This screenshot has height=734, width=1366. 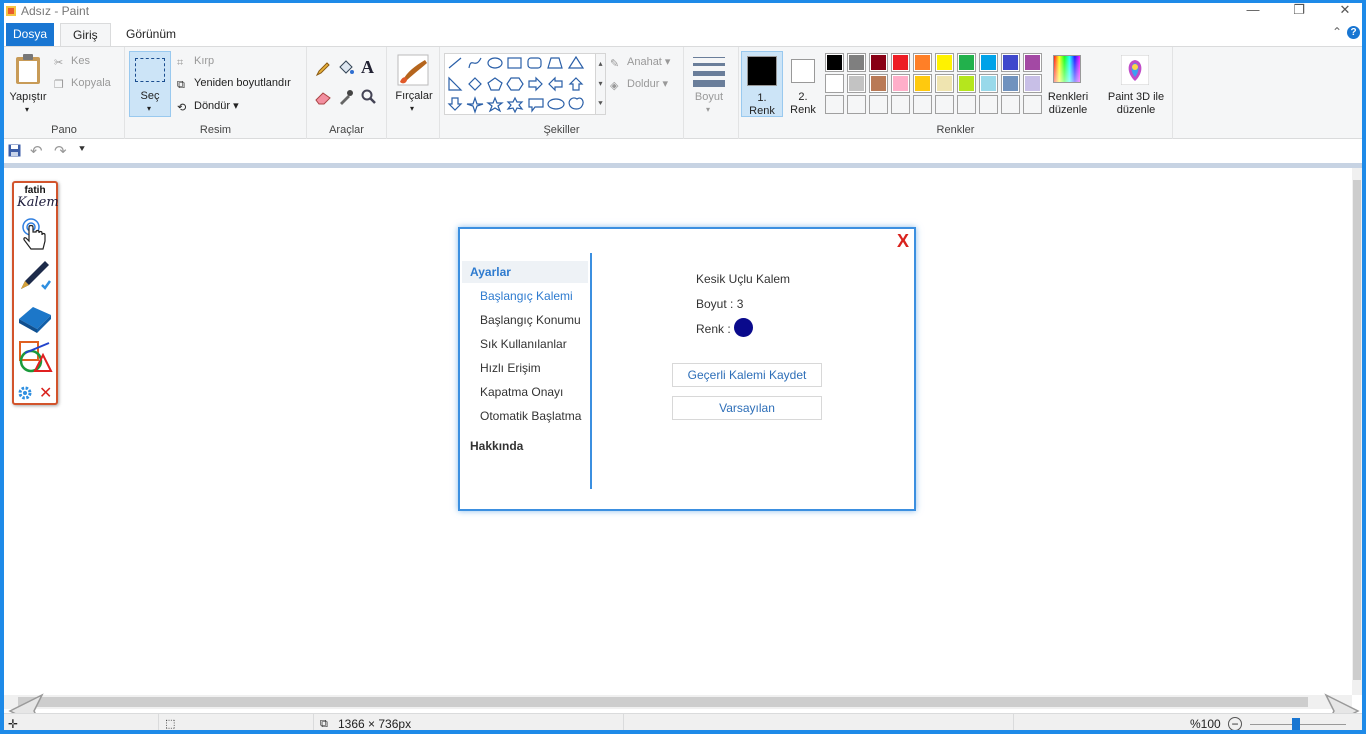 I want to click on nav-item-quick-access: Hızlı Erişim, so click(x=510, y=368).